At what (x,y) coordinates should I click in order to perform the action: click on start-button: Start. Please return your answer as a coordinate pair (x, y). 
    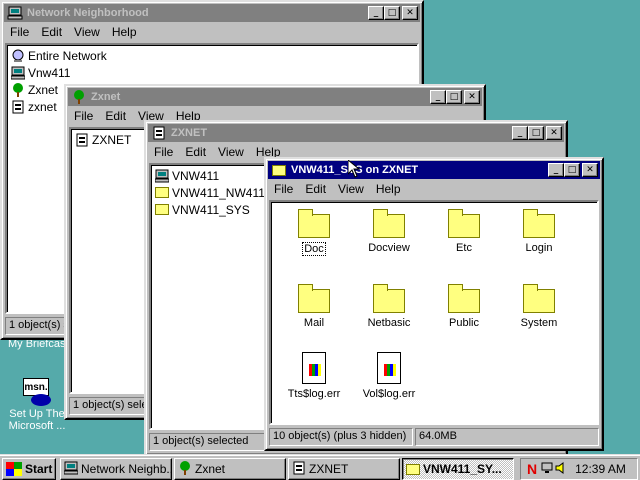
    Looking at the image, I should click on (29, 469).